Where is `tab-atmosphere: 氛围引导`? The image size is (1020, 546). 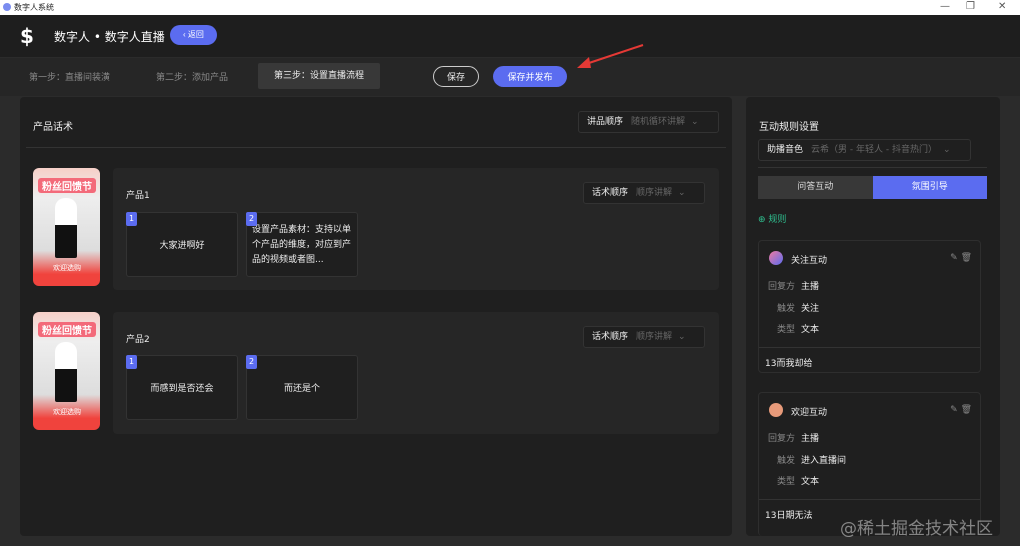 tab-atmosphere: 氛围引导 is located at coordinates (929, 187).